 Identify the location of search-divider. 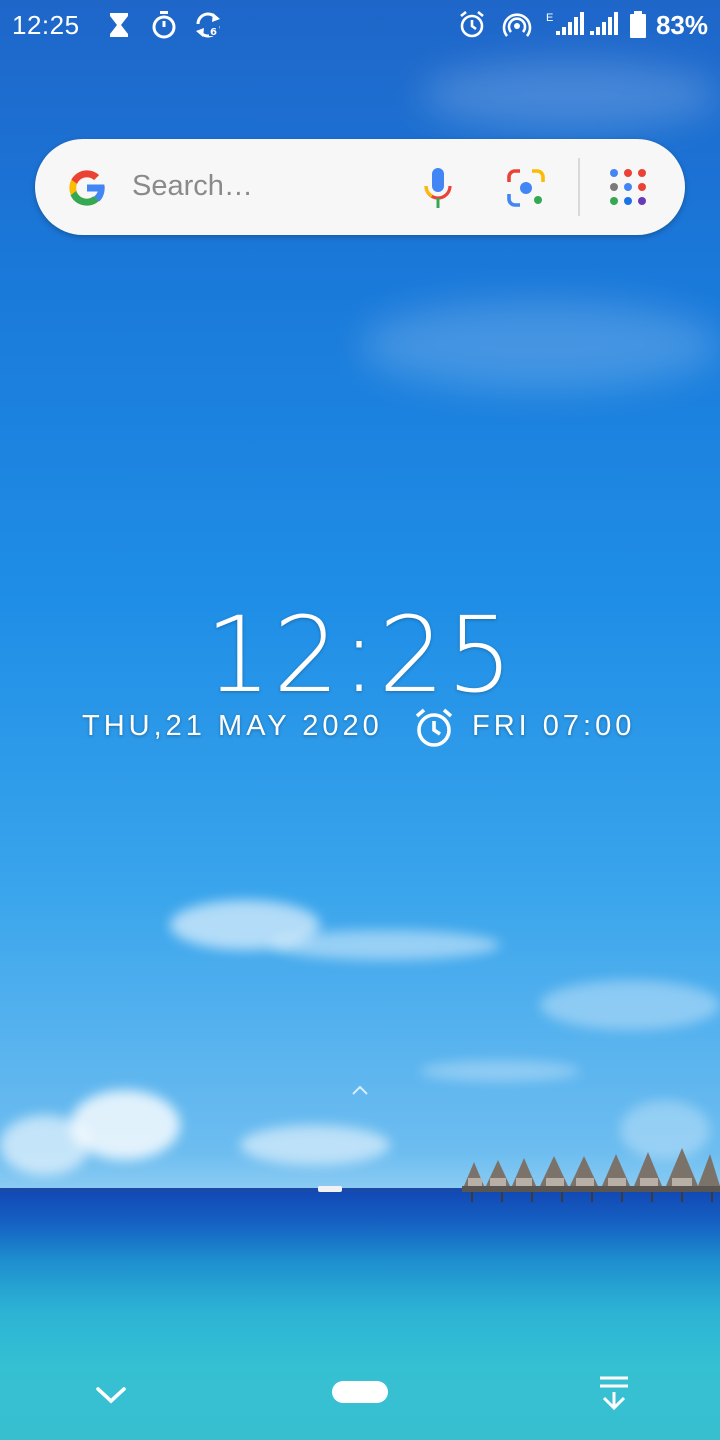
(579, 187).